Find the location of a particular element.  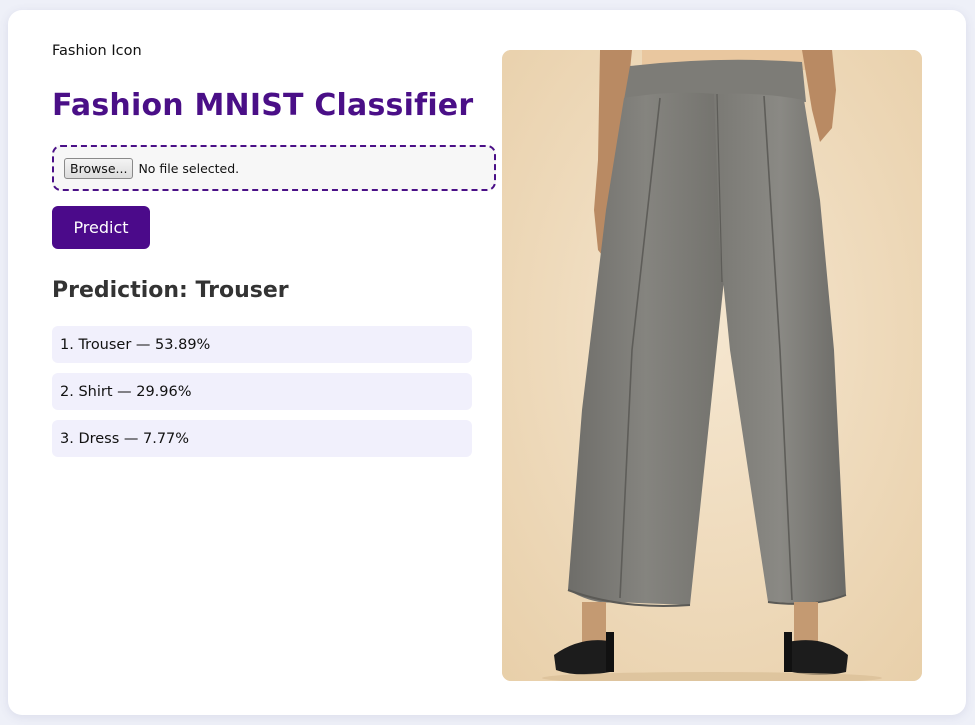

result-item-1: 1. Trouser — 53.89% is located at coordinates (262, 344).